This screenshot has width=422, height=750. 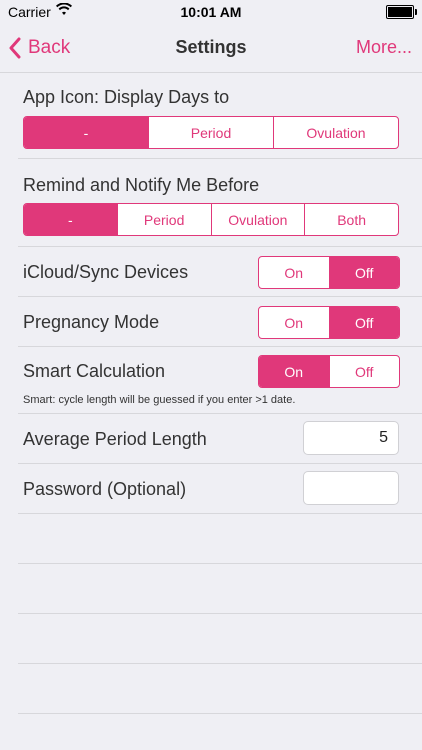 I want to click on remind-segmented-control: - Period Ovulation Both, so click(x=211, y=219).